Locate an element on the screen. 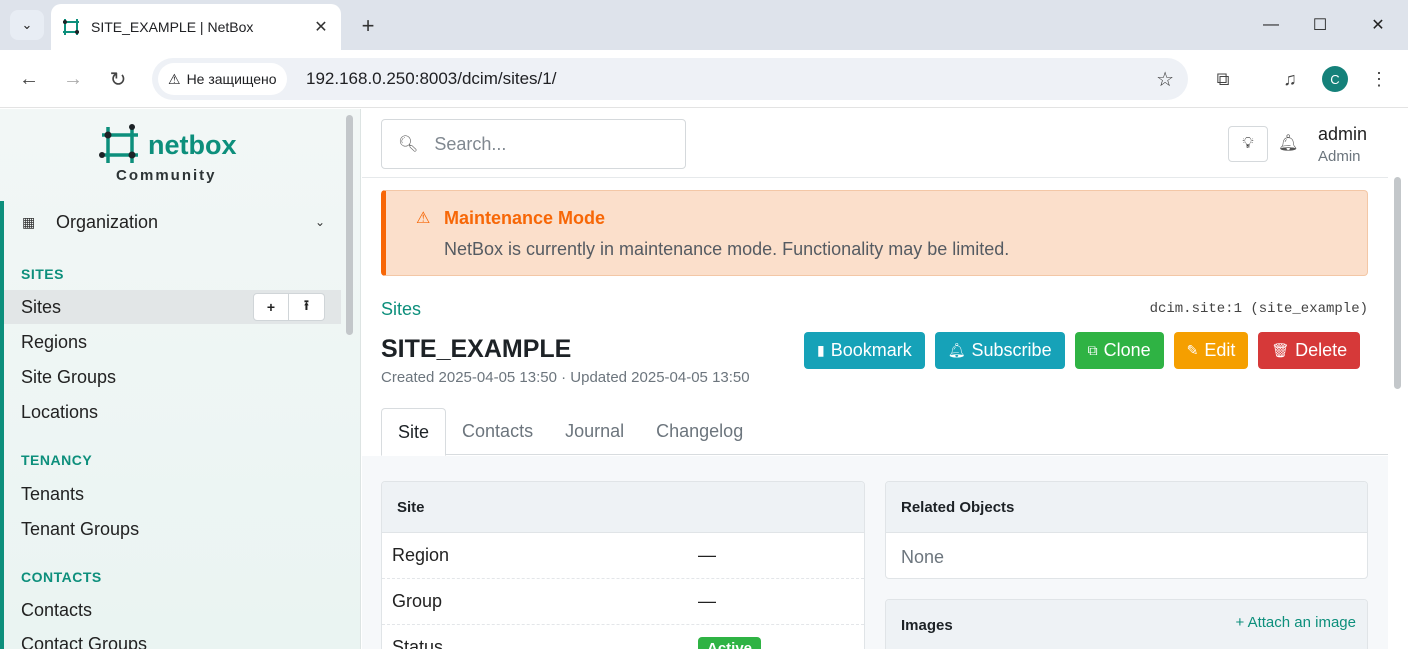  attach-image-link: + Attach an image is located at coordinates (1295, 622).